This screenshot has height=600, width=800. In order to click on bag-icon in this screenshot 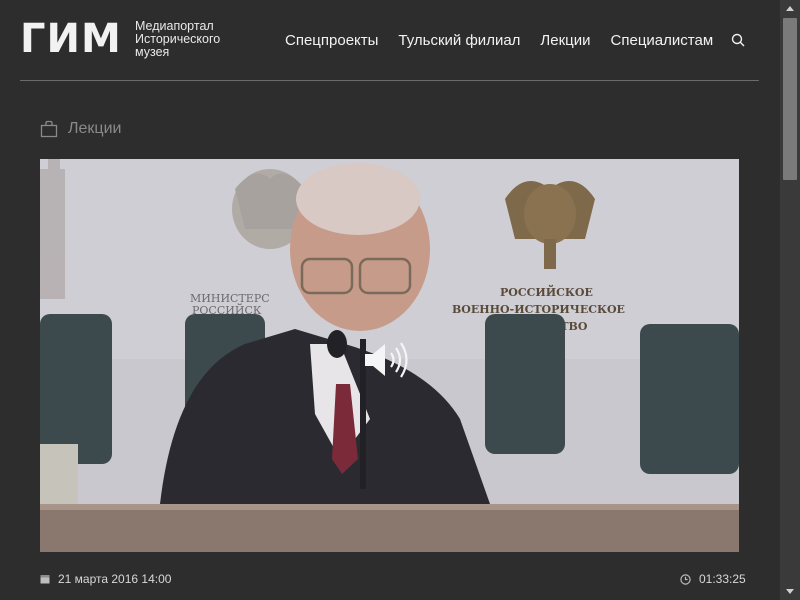, I will do `click(49, 129)`.